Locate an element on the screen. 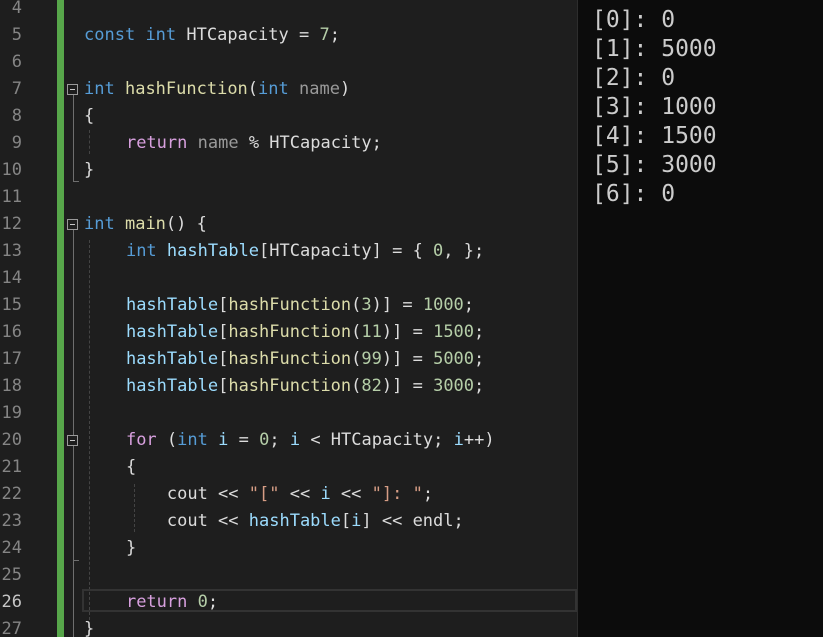  code-line: cout << "[" << i << "]: "; is located at coordinates (259, 494).